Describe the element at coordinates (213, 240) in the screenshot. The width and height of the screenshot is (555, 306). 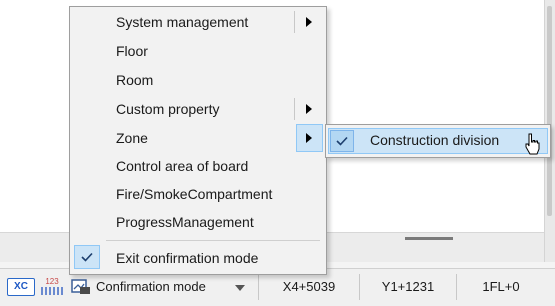
I see `menu-separator` at that location.